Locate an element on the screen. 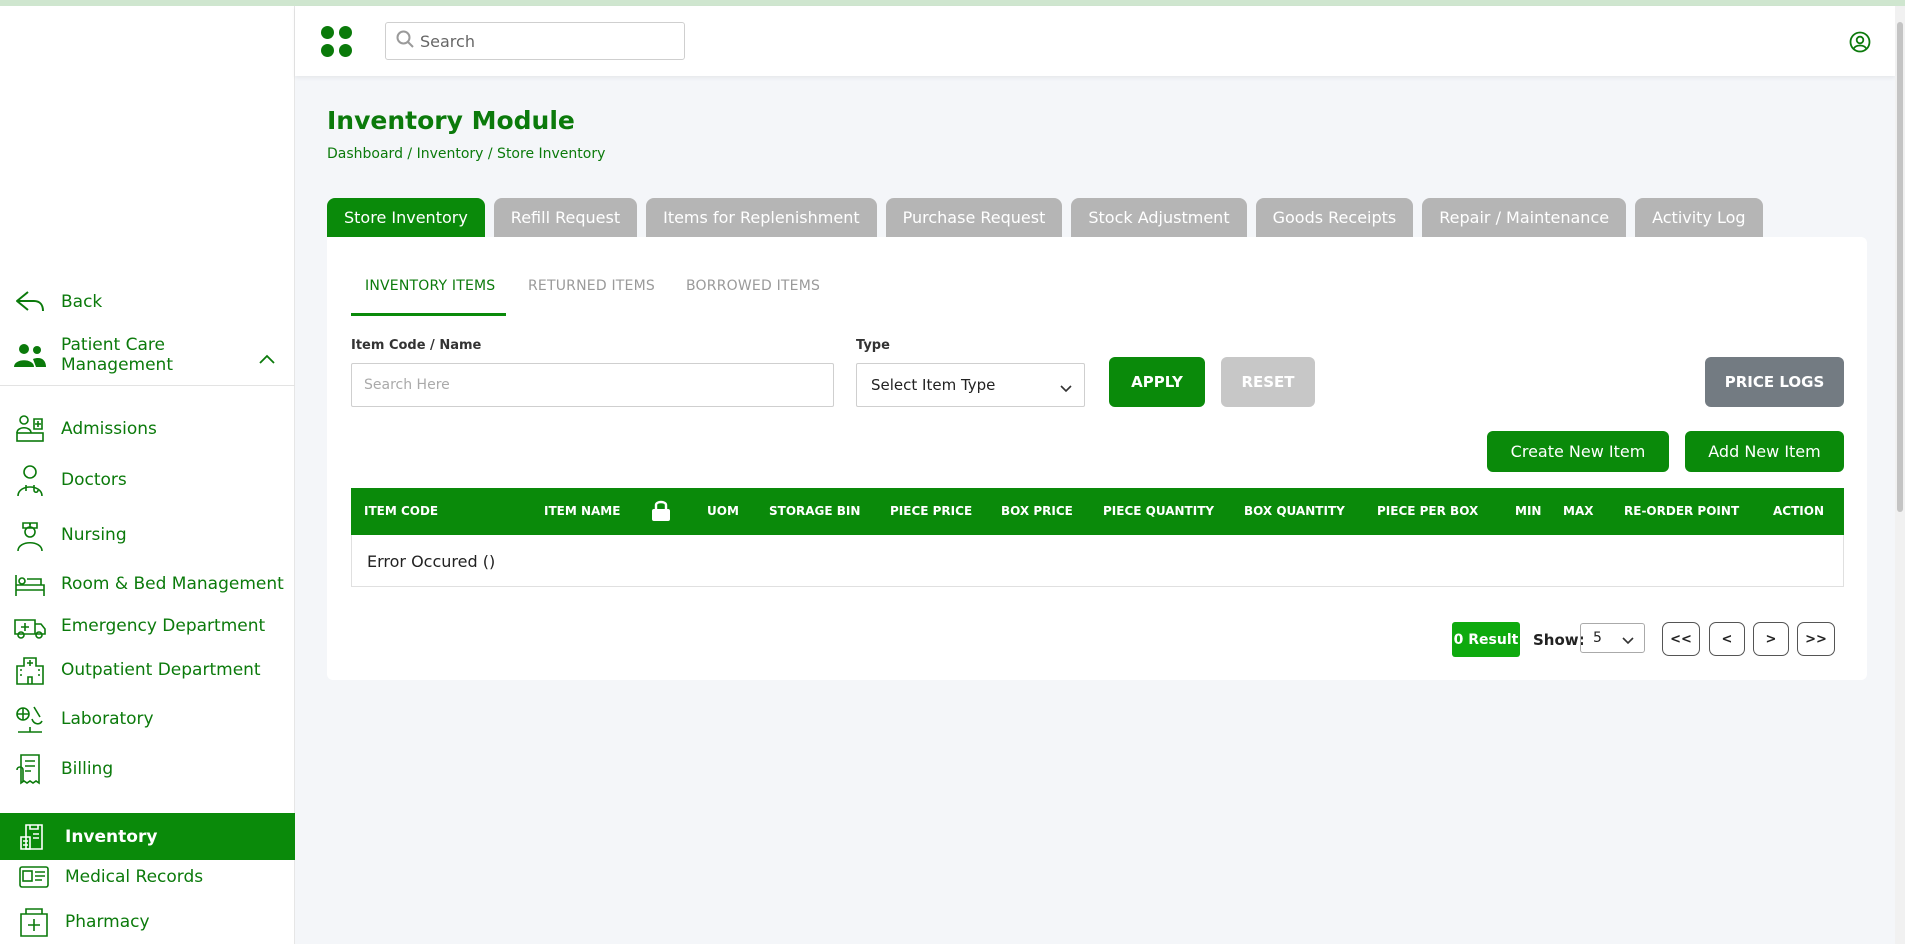 The width and height of the screenshot is (1905, 944). item-search-input: Search Here is located at coordinates (592, 385).